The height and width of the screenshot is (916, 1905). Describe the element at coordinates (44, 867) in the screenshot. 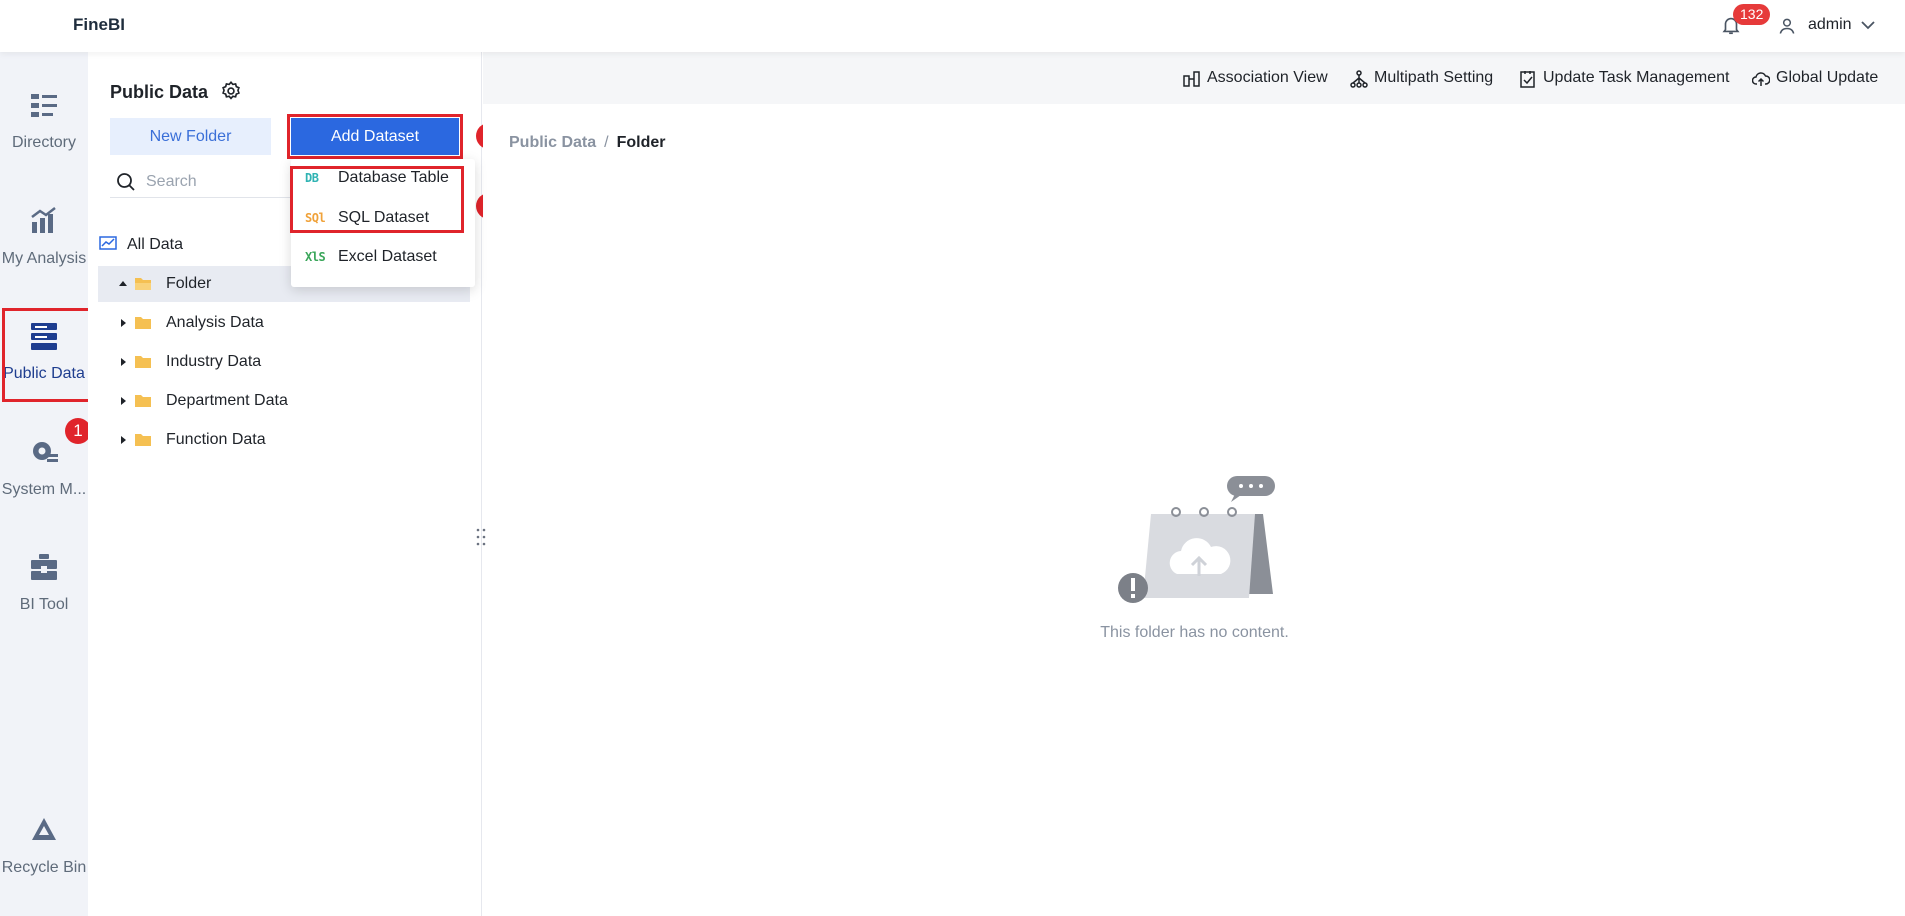

I see `nav-label-recycle-bin: Recycle Bin` at that location.